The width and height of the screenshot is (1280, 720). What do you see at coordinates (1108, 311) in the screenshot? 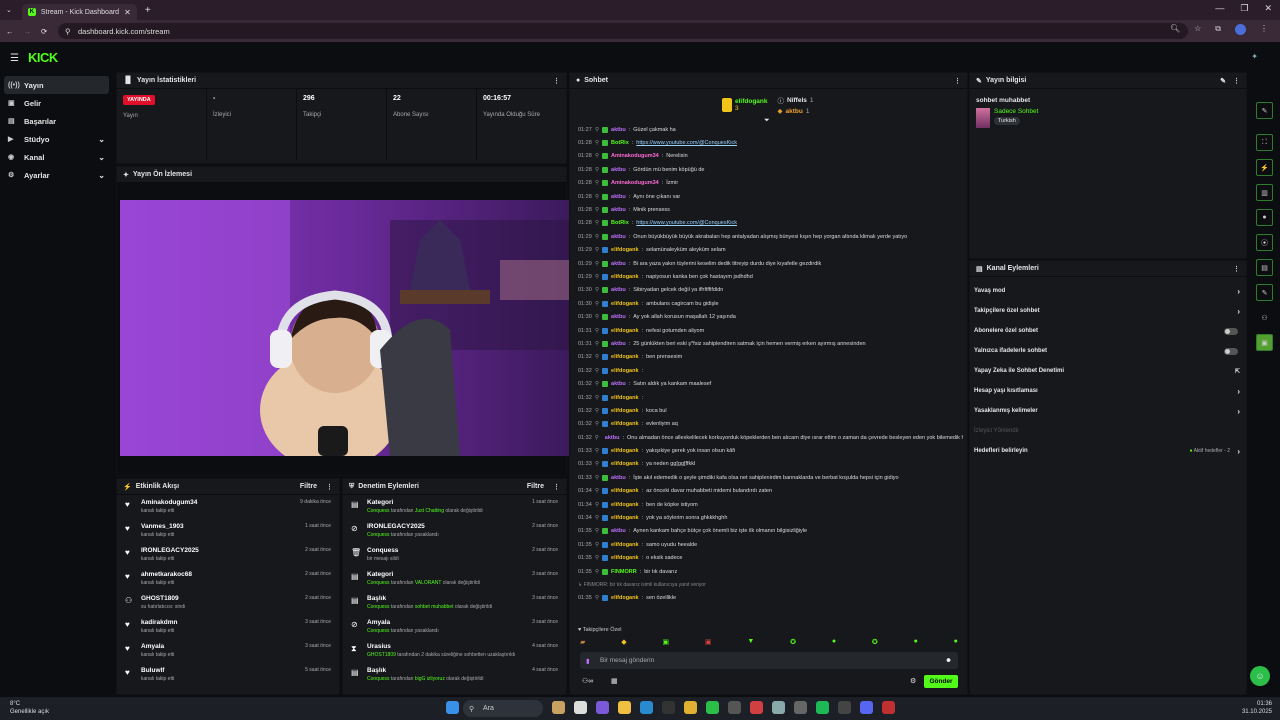
I see `channel-action-row: Takipçilere özel sohbet ›` at bounding box center [1108, 311].